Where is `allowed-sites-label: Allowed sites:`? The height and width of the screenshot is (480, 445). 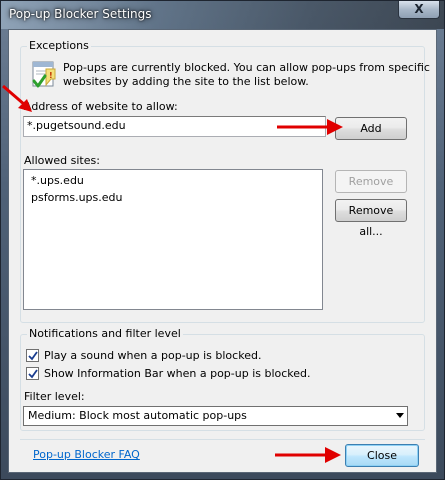
allowed-sites-label: Allowed sites: is located at coordinates (62, 160).